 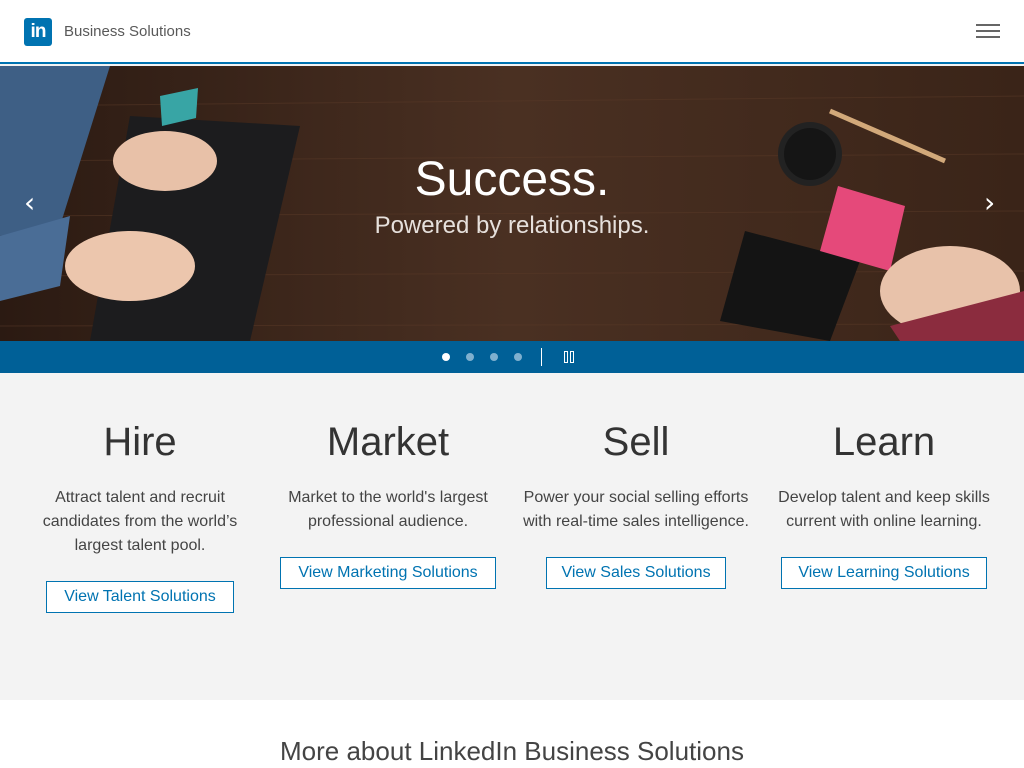 I want to click on more-section: More about LinkedIn Business Solutions, so click(x=512, y=734).